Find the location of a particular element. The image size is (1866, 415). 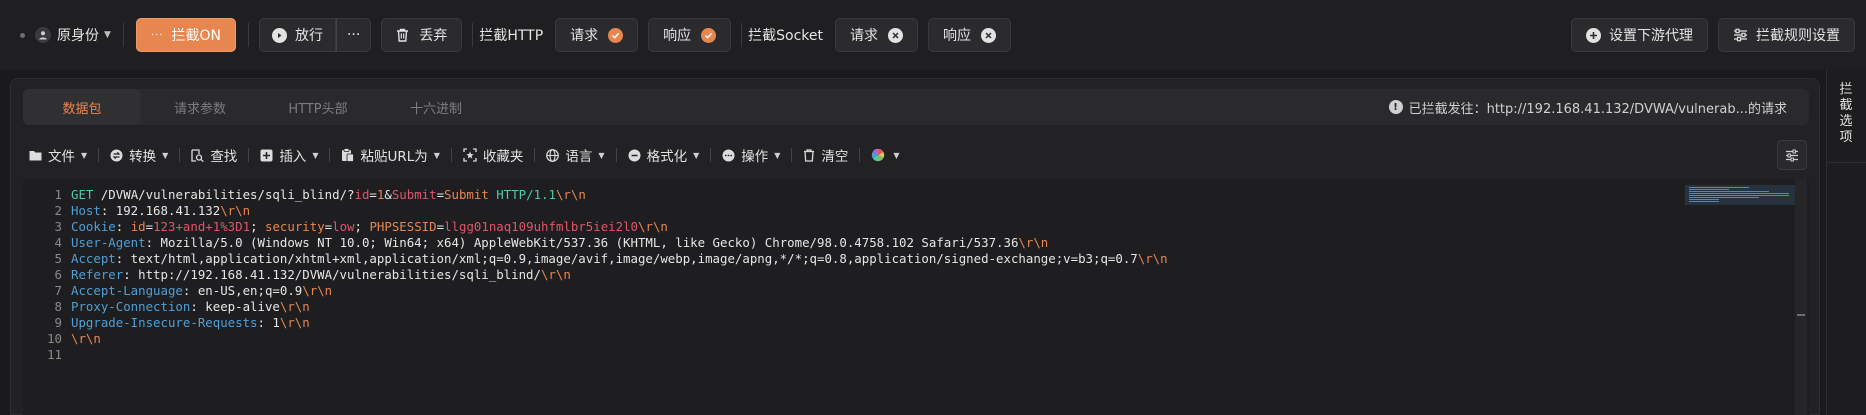

plus-circle-icon is located at coordinates (1593, 35).